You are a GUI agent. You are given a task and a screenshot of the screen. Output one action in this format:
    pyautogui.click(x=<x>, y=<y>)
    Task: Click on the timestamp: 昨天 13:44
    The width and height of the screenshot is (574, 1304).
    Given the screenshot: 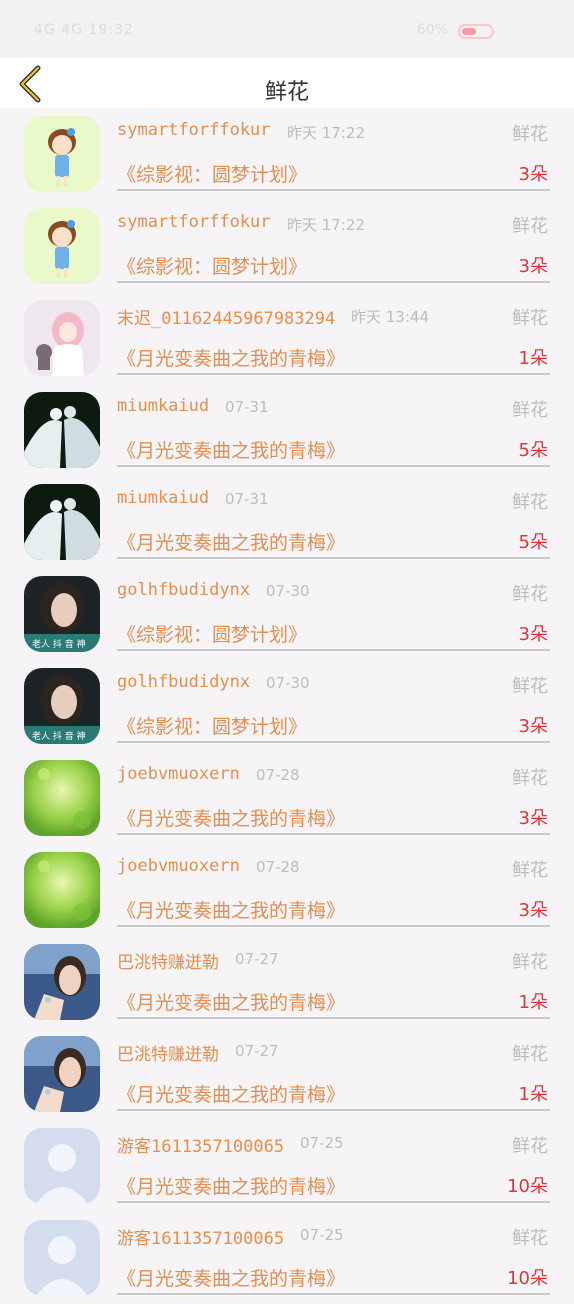 What is the action you would take?
    pyautogui.click(x=390, y=317)
    